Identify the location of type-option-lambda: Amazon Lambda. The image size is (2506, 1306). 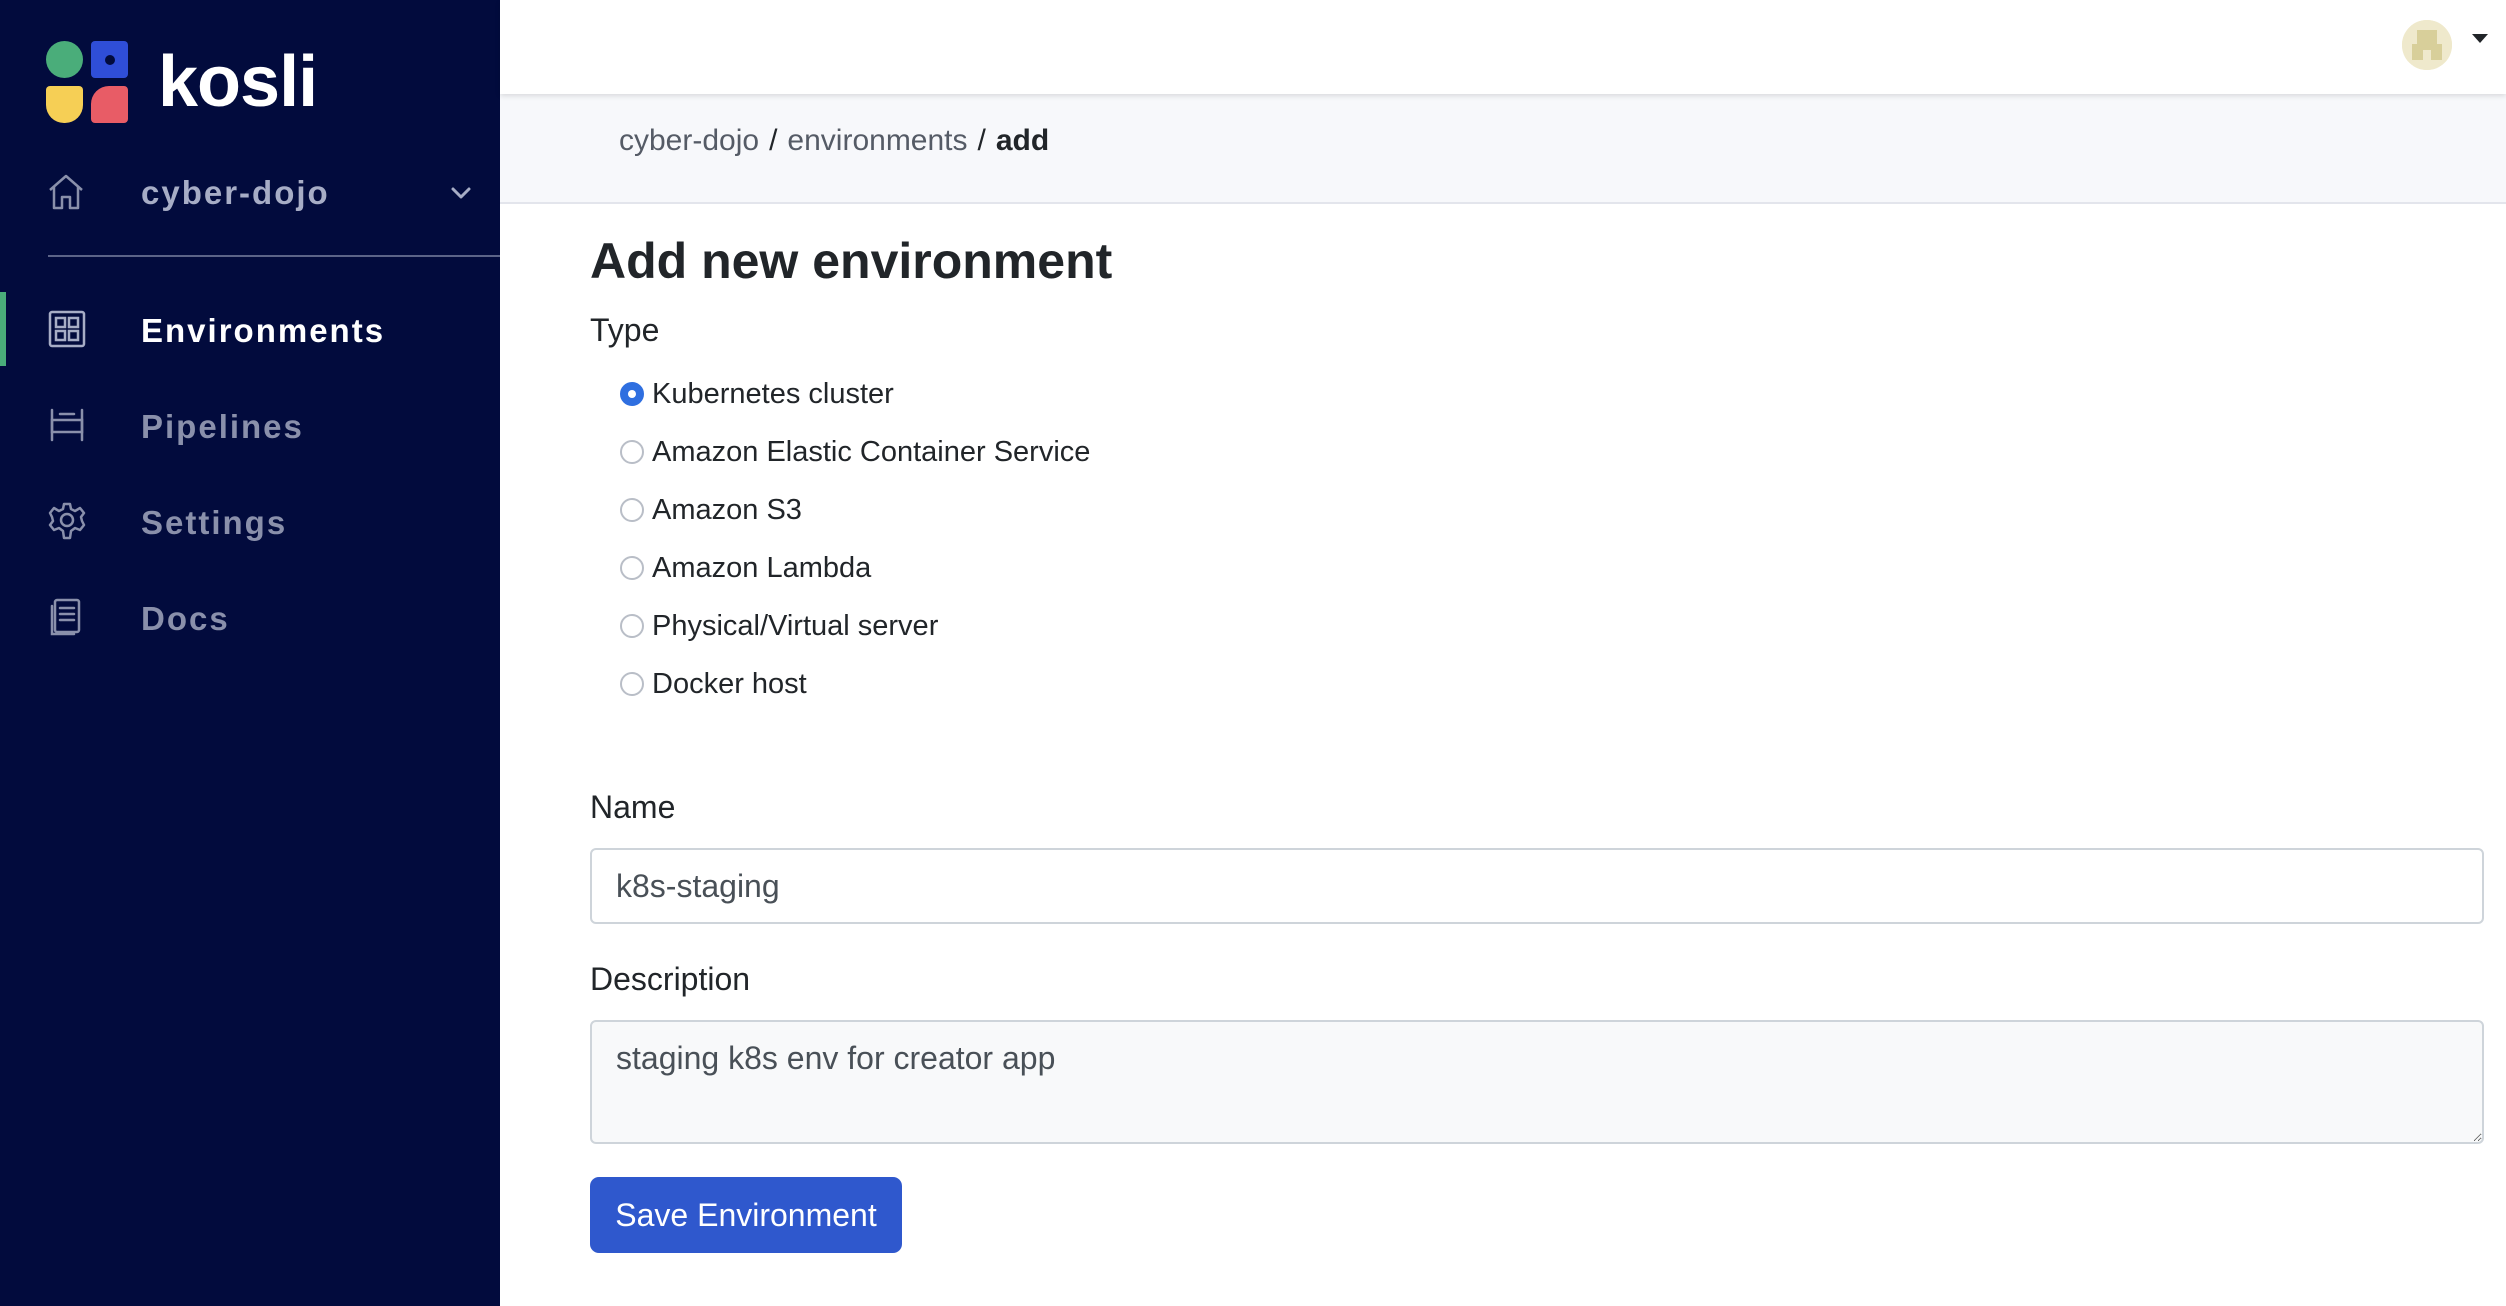
(745, 568).